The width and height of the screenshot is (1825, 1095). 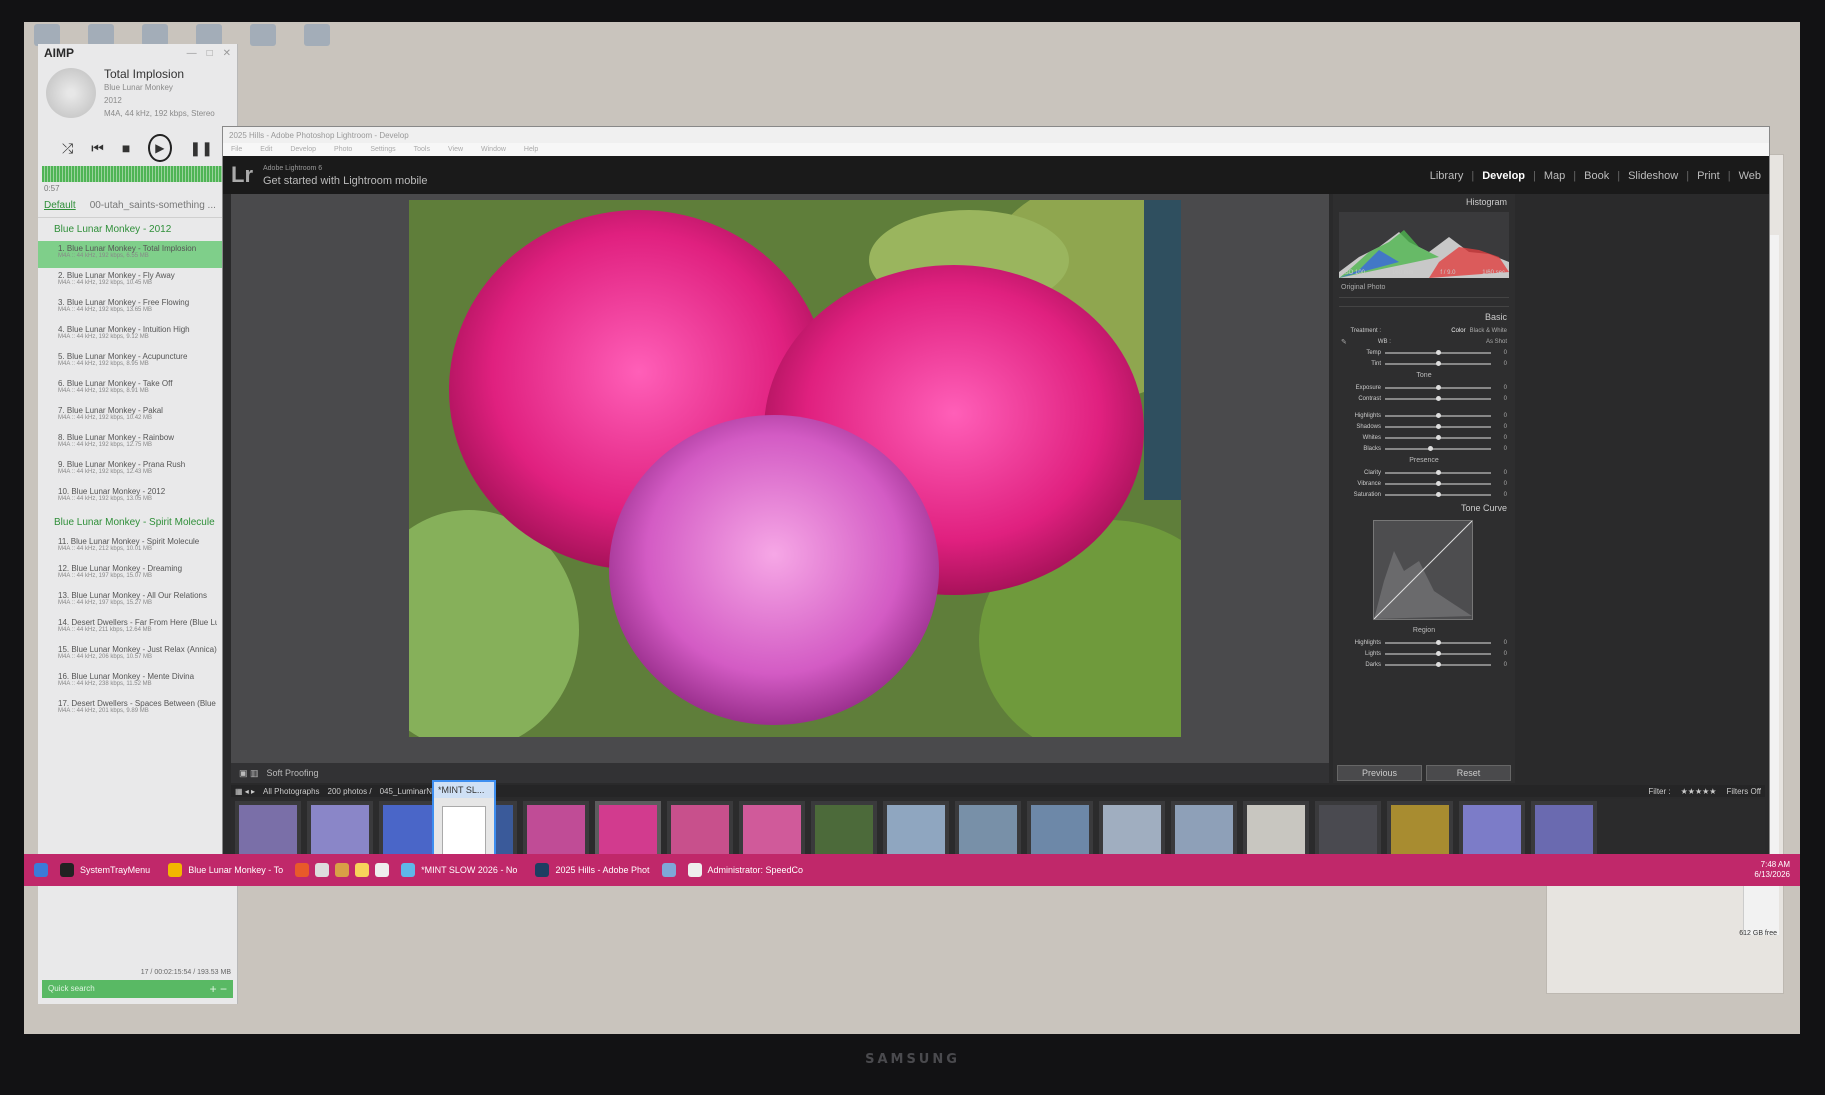 I want to click on module-develop: Develop, so click(x=1503, y=176).